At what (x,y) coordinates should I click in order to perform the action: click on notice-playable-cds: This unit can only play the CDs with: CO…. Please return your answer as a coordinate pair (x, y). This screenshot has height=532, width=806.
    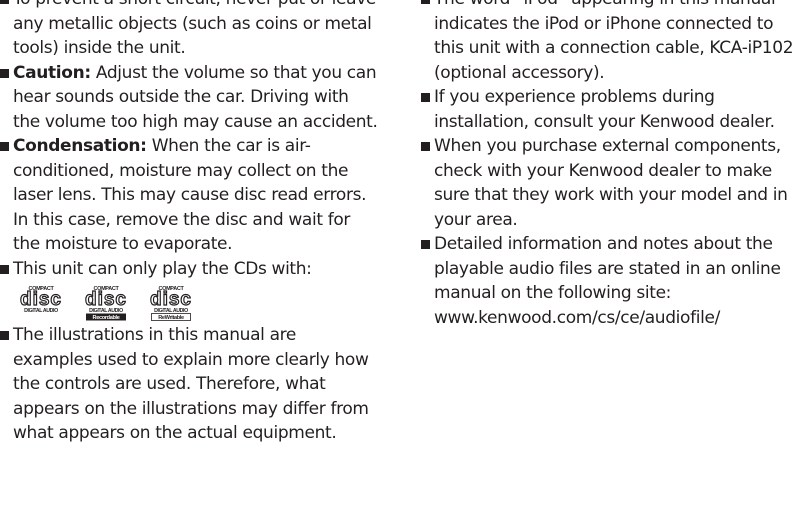
    Looking at the image, I should click on (189, 289).